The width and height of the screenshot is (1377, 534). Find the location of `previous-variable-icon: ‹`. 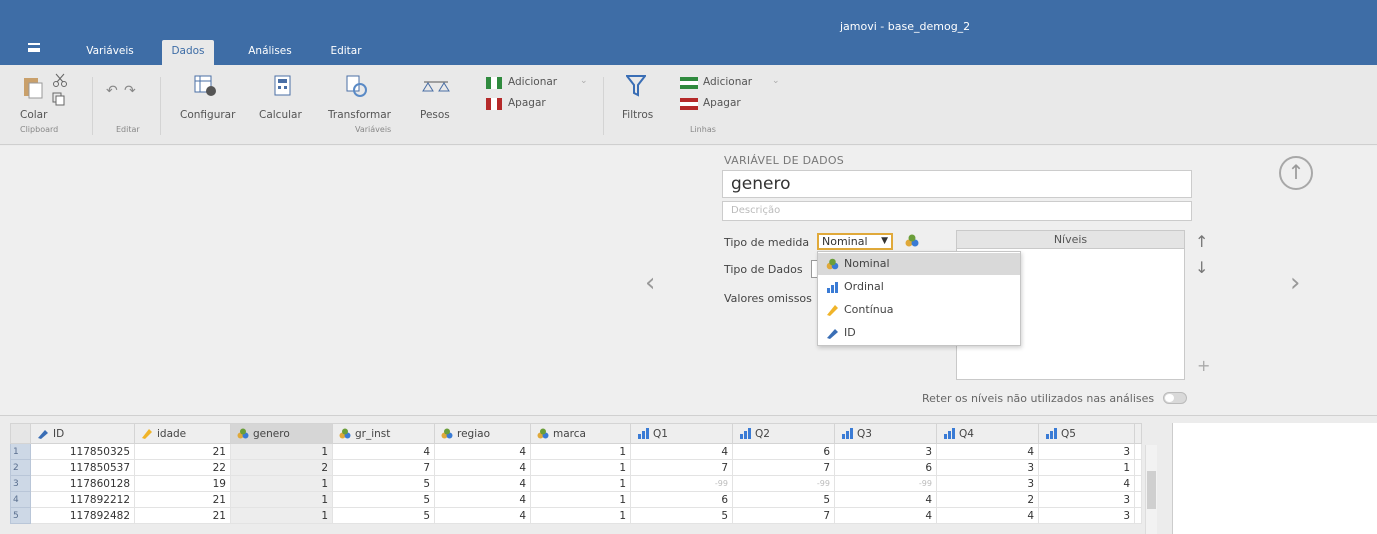

previous-variable-icon: ‹ is located at coordinates (650, 283).